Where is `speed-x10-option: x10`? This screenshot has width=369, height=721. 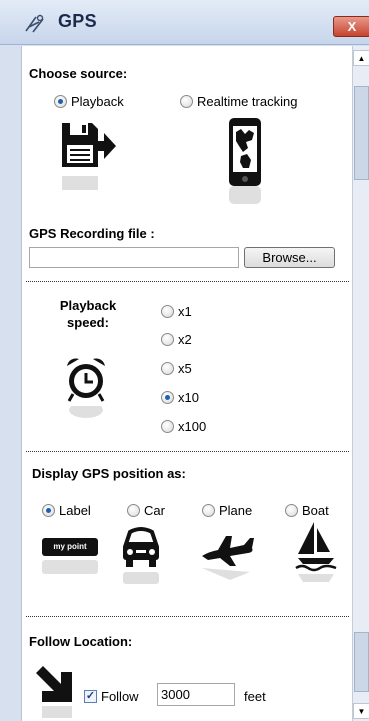
speed-x10-option: x10 is located at coordinates (180, 397).